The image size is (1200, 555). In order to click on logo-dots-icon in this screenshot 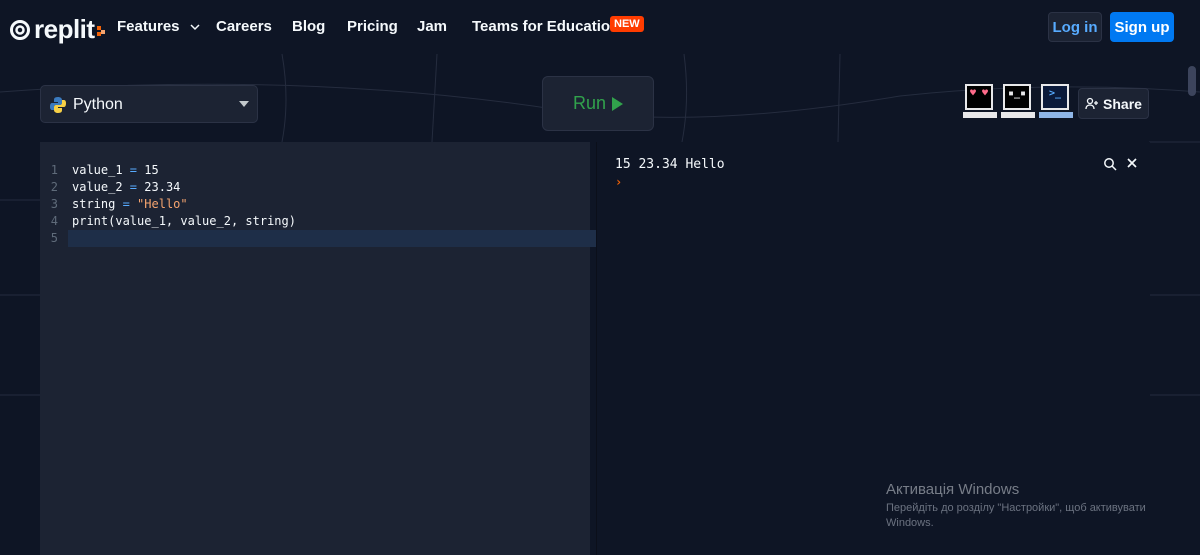, I will do `click(100, 30)`.